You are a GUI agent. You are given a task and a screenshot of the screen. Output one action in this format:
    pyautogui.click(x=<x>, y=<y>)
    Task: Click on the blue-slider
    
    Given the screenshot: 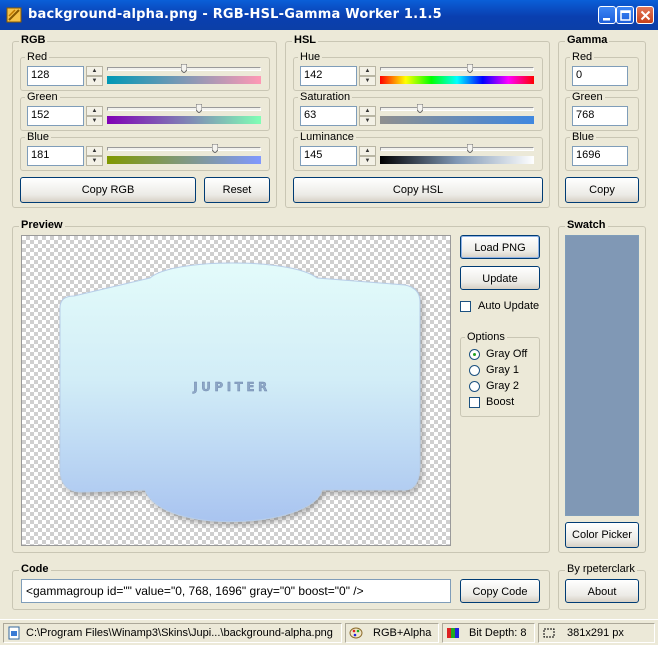 What is the action you would take?
    pyautogui.click(x=184, y=155)
    